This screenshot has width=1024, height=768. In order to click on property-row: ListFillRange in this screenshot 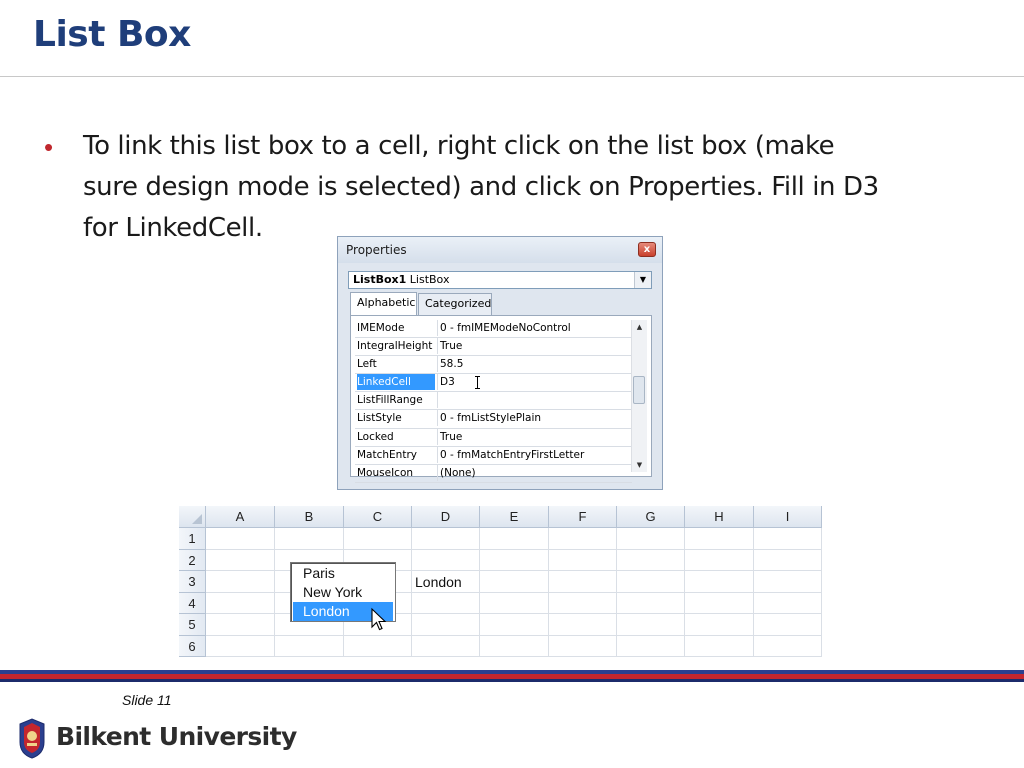, I will do `click(494, 401)`.